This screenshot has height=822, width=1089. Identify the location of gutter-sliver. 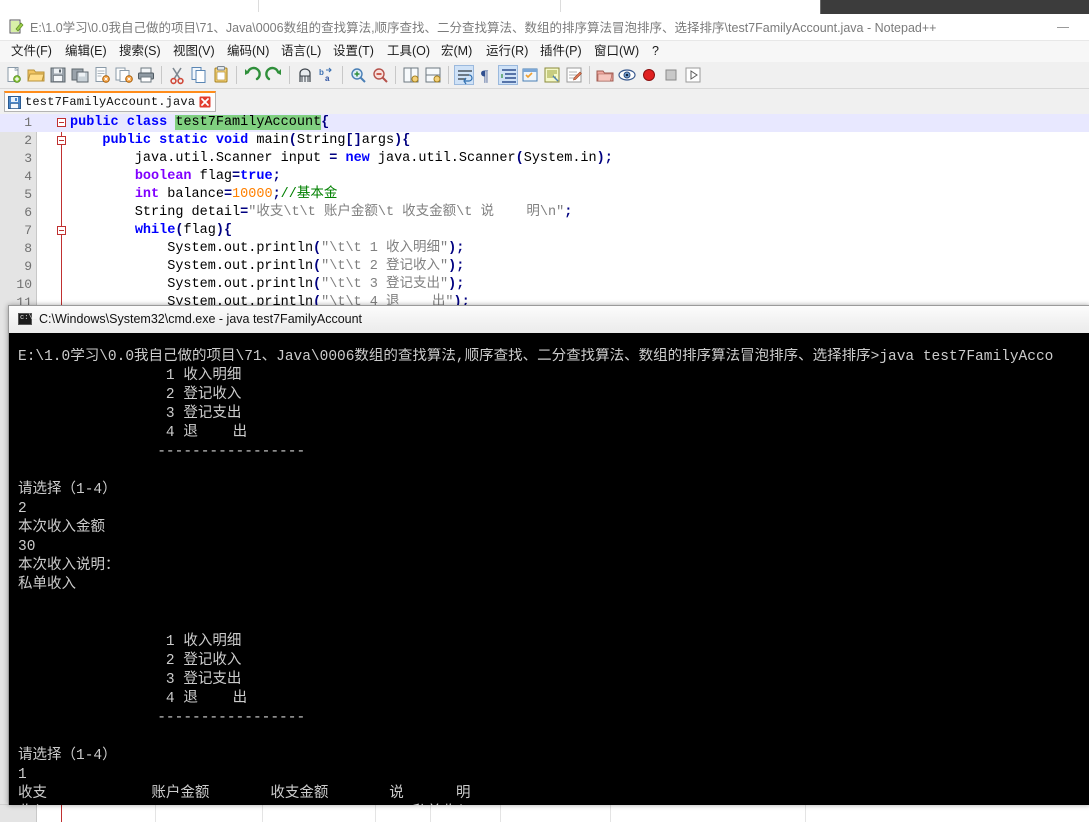
(18, 813).